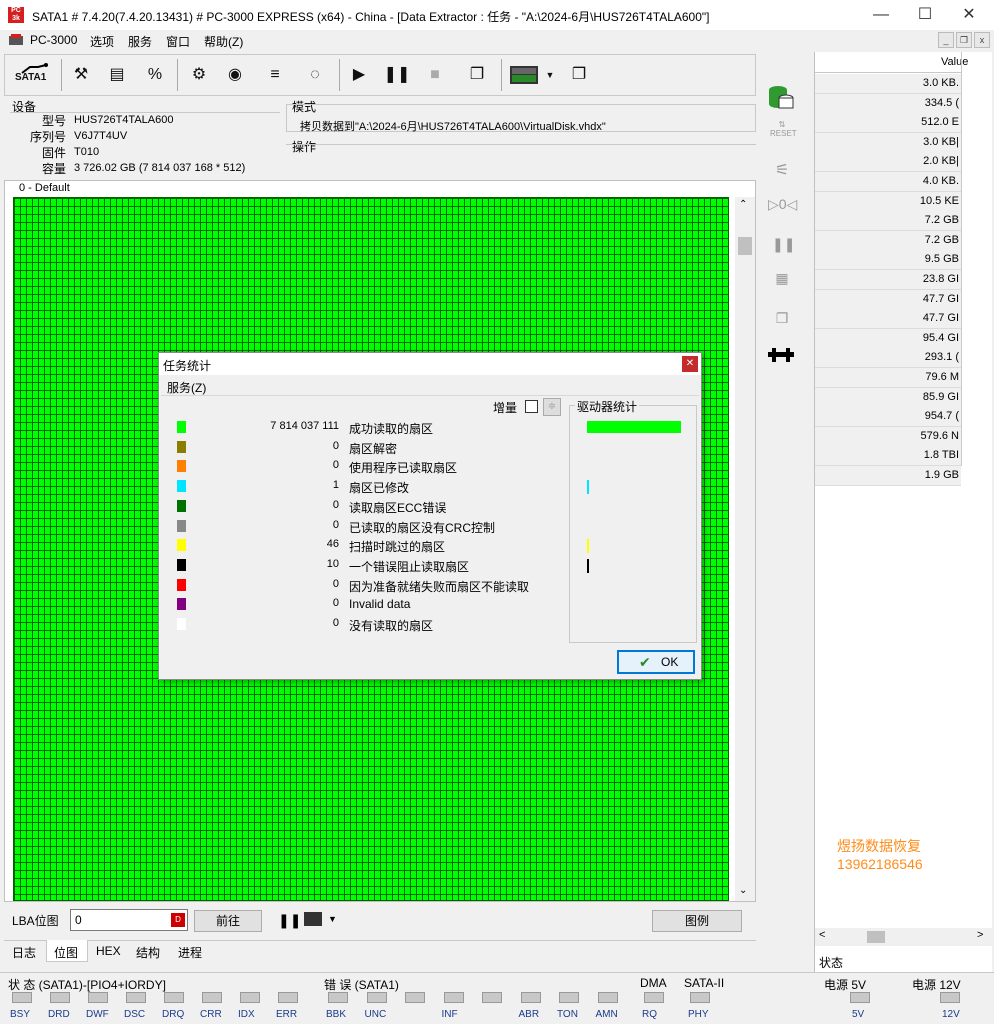 The image size is (994, 1024). Describe the element at coordinates (745, 246) in the screenshot. I see `scroll-thumb` at that location.